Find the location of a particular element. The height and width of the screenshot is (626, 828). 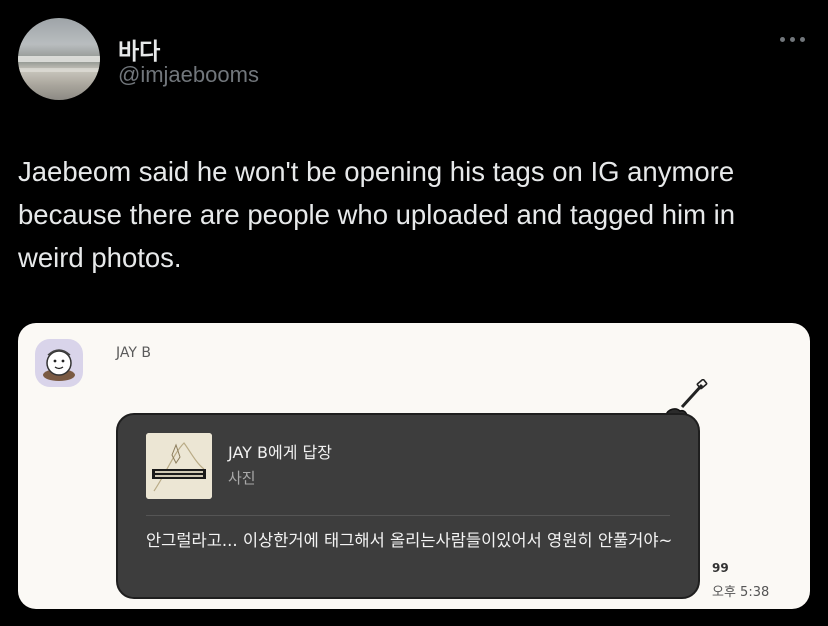

unread-count: 99 is located at coordinates (720, 568).